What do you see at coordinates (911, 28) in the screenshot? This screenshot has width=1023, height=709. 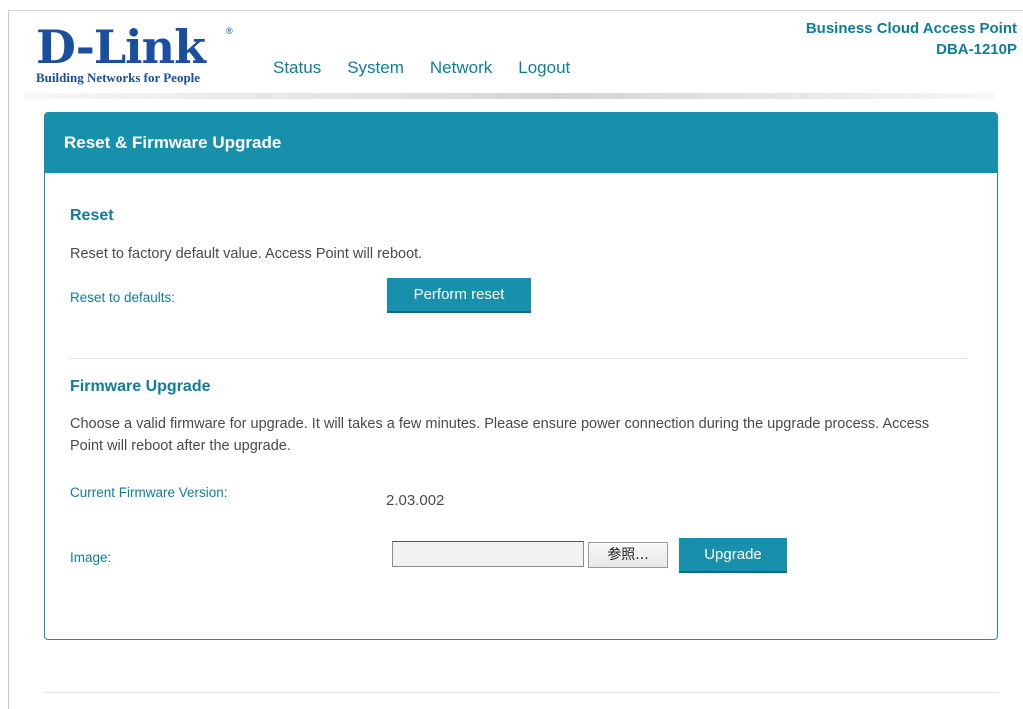 I see `product-line: Business Cloud Access Point` at bounding box center [911, 28].